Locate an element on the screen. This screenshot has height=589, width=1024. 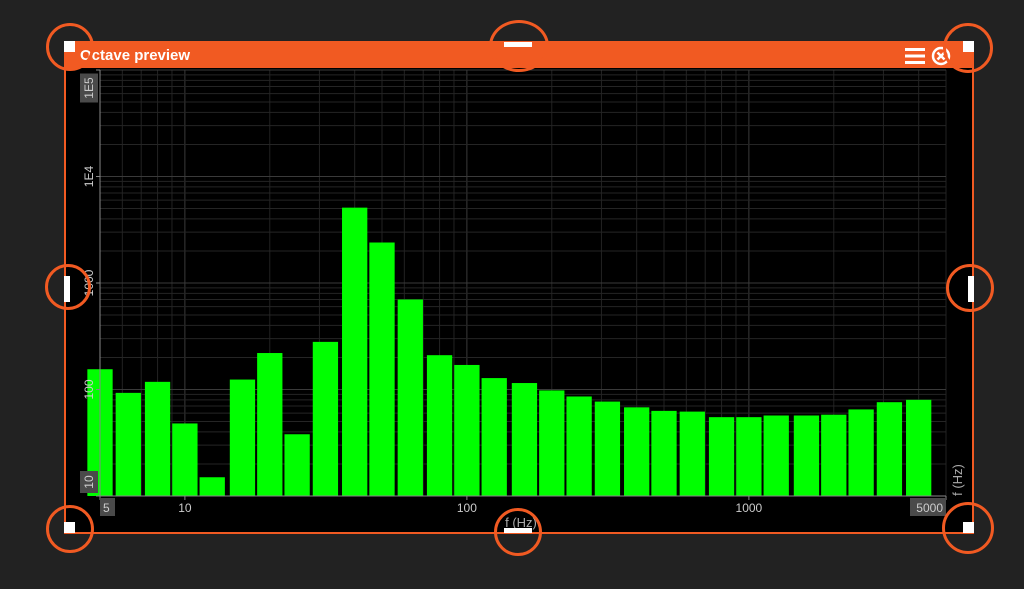
resize-handle-right is located at coordinates (971, 289).